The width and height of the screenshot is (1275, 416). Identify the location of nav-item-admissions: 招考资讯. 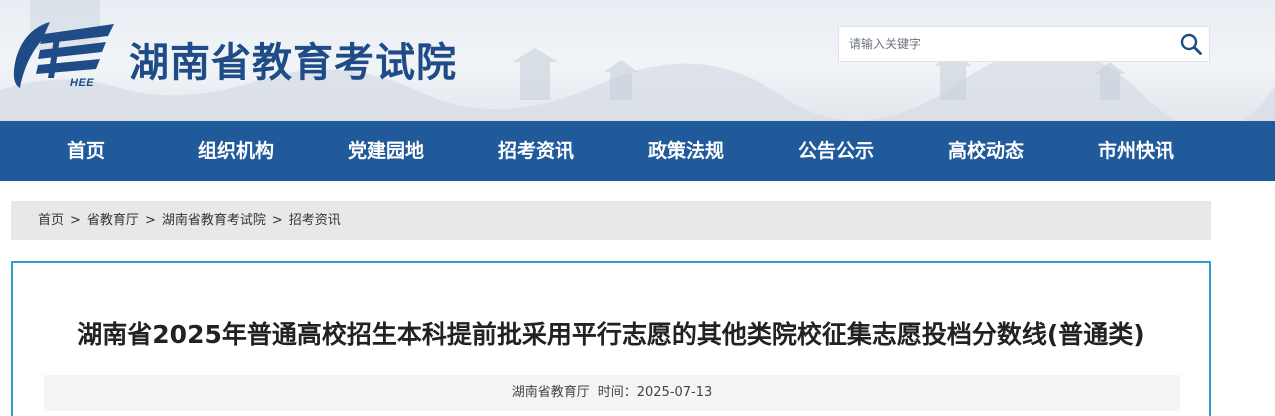
(536, 151).